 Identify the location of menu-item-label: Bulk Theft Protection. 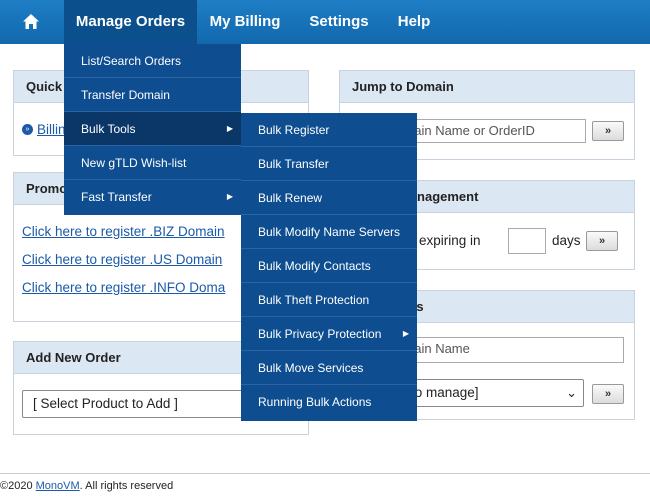
(314, 300).